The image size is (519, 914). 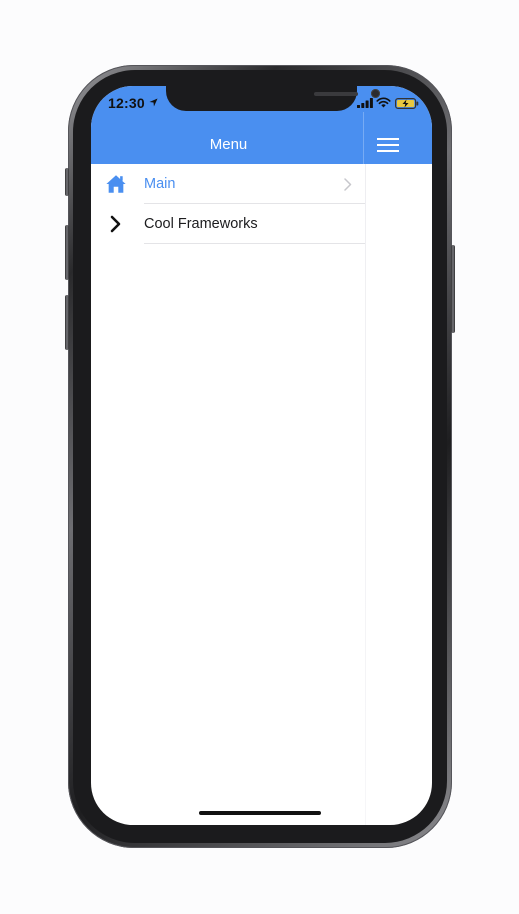 What do you see at coordinates (126, 103) in the screenshot?
I see `status-time: 12:30` at bounding box center [126, 103].